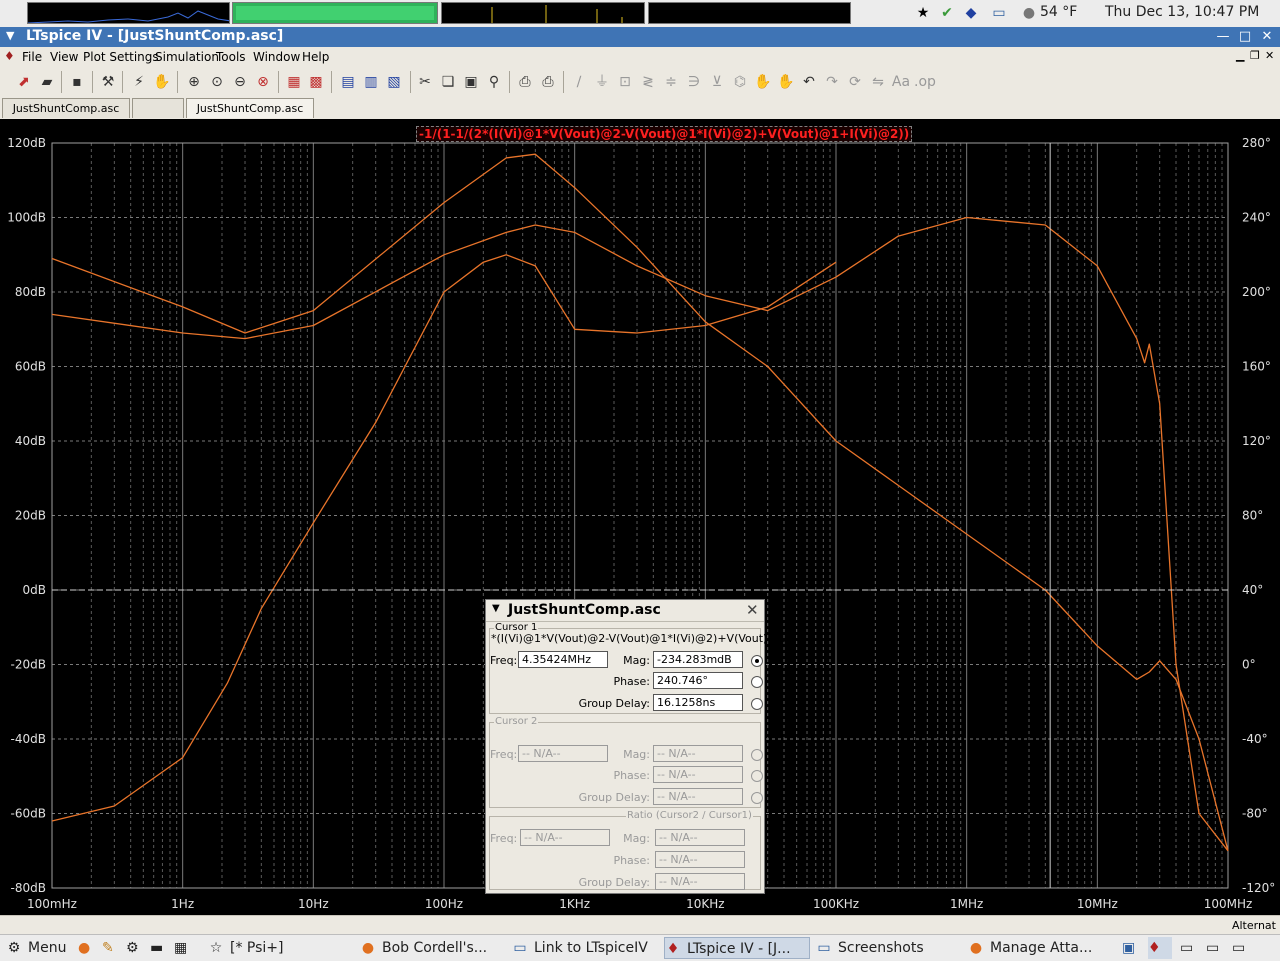  Describe the element at coordinates (1245, 37) in the screenshot. I see `maximize-button: □` at that location.